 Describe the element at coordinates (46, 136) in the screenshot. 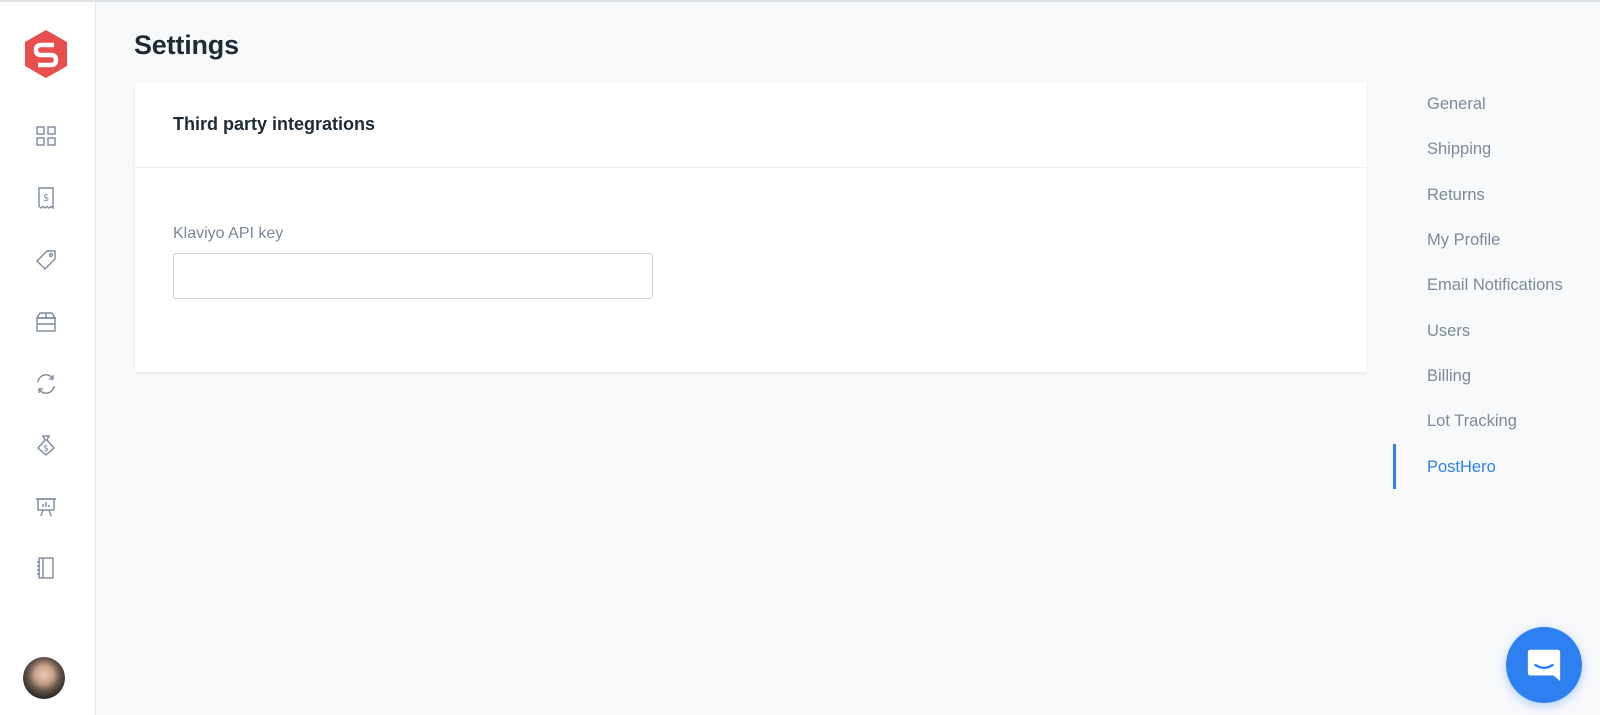

I see `dashboard-icon` at that location.